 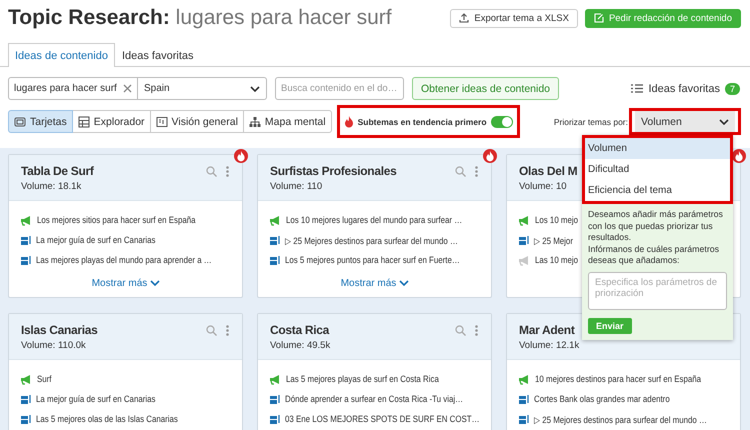 I want to click on clear-icon, so click(x=127, y=88).